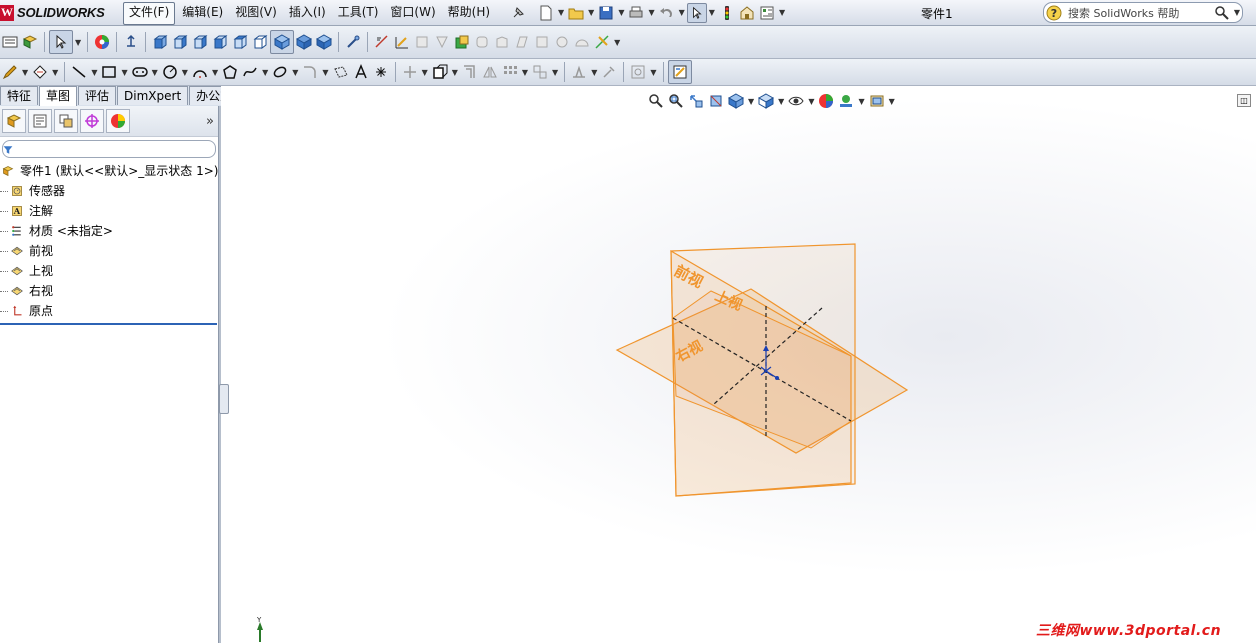 The height and width of the screenshot is (643, 1256). What do you see at coordinates (55, 72) in the screenshot?
I see `smart-dim-dropdown-icon: ▼` at bounding box center [55, 72].